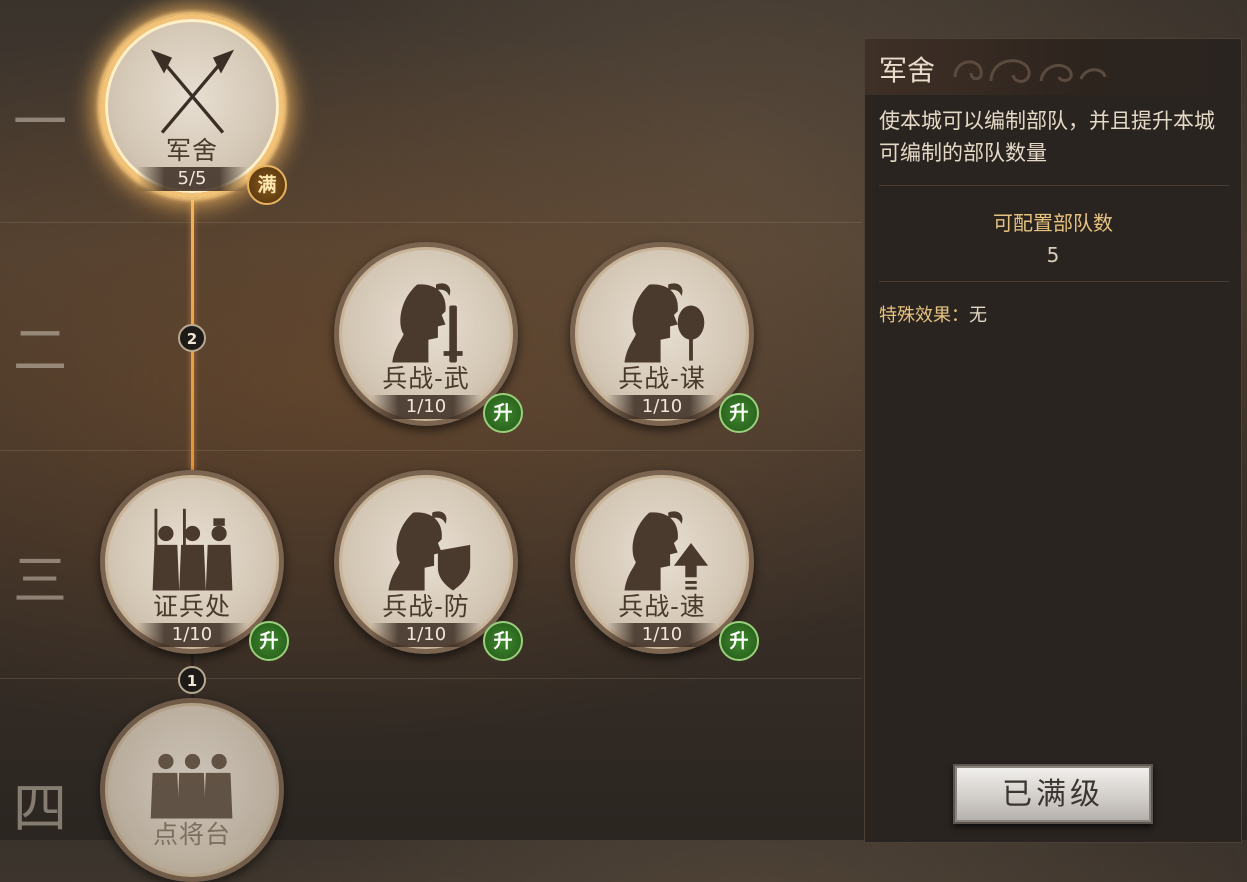 This screenshot has height=882, width=1247. Describe the element at coordinates (191, 150) in the screenshot. I see `node-name: 军舍` at that location.